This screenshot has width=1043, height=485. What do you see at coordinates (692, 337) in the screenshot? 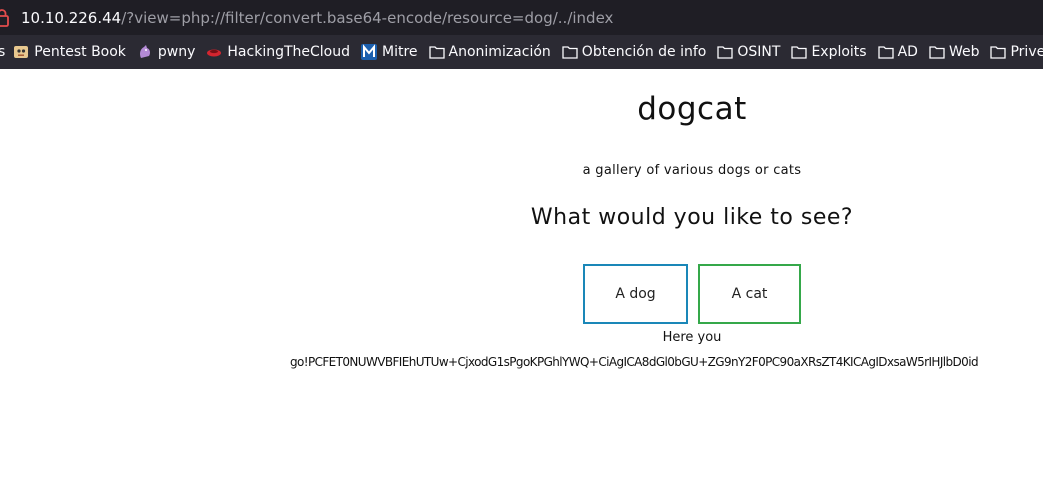
I see `here-you-text: Here you` at bounding box center [692, 337].